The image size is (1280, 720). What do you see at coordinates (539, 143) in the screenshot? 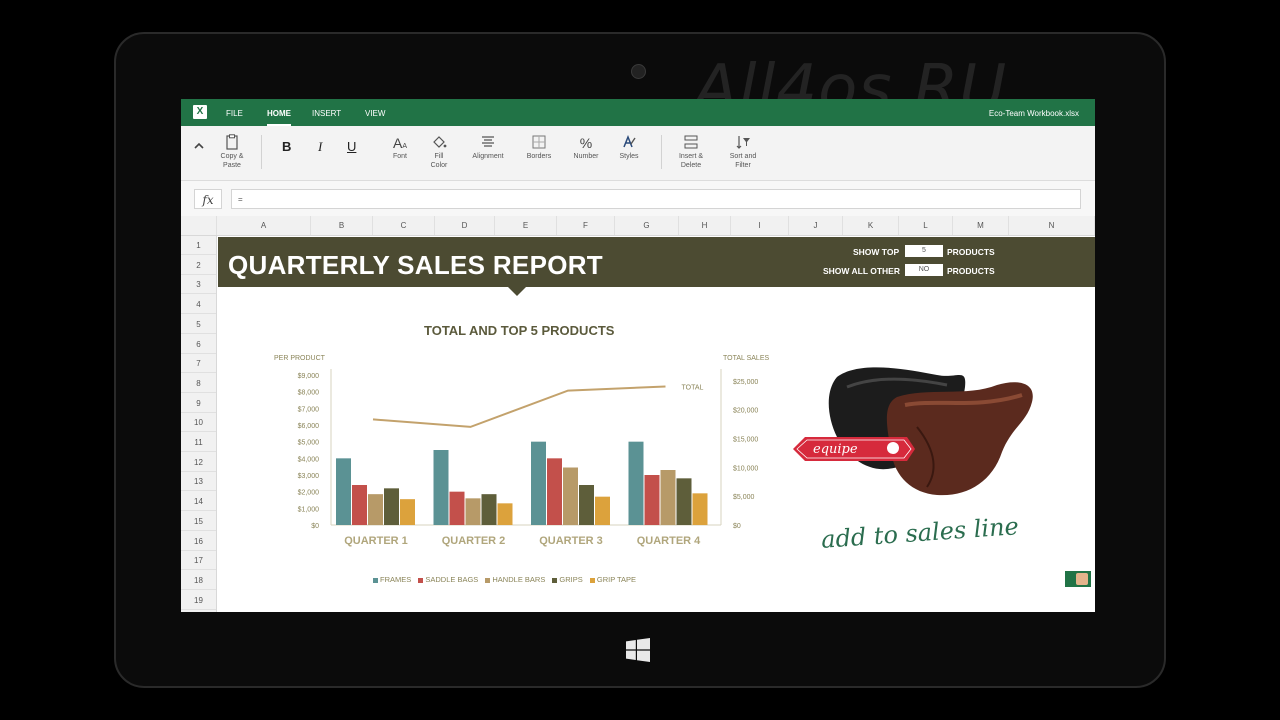
I see `borders-icon` at bounding box center [539, 143].